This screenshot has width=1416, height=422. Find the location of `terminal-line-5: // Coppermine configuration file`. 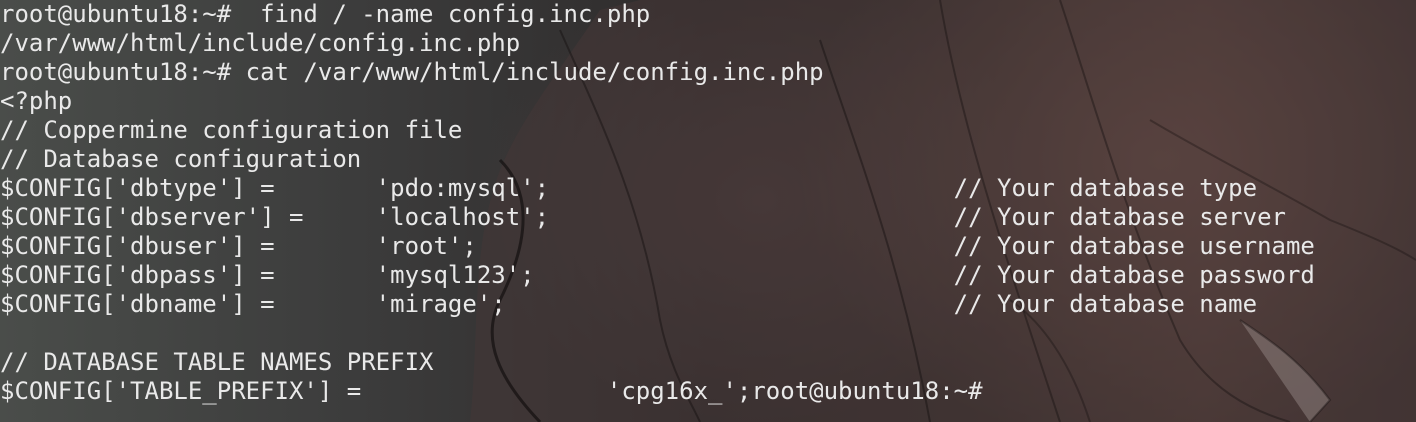

terminal-line-5: // Coppermine configuration file is located at coordinates (231, 130).